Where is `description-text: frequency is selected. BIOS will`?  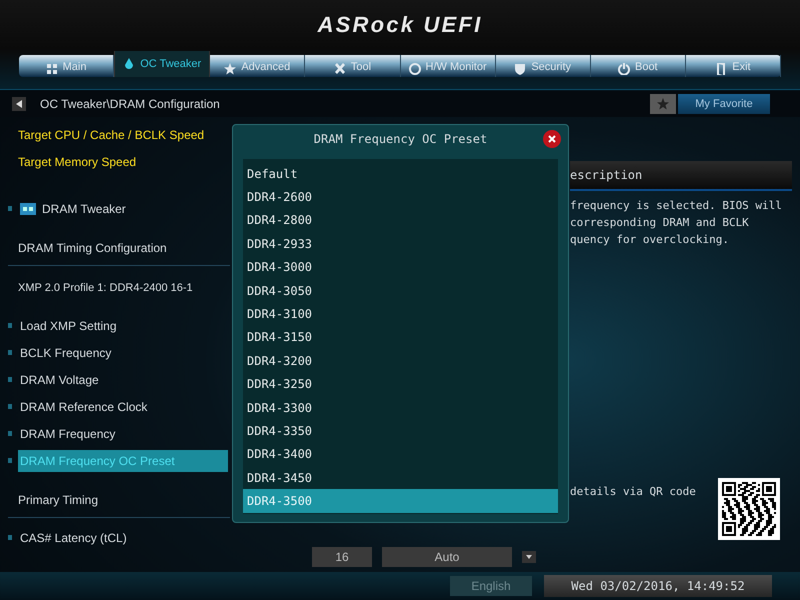
description-text: frequency is selected. BIOS will is located at coordinates (676, 206).